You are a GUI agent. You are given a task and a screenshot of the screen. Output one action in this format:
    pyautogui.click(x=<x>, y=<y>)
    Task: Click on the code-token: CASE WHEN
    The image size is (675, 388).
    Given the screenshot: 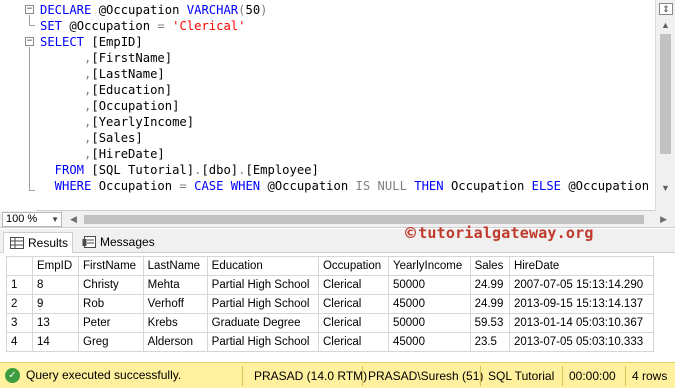 What is the action you would take?
    pyautogui.click(x=231, y=186)
    